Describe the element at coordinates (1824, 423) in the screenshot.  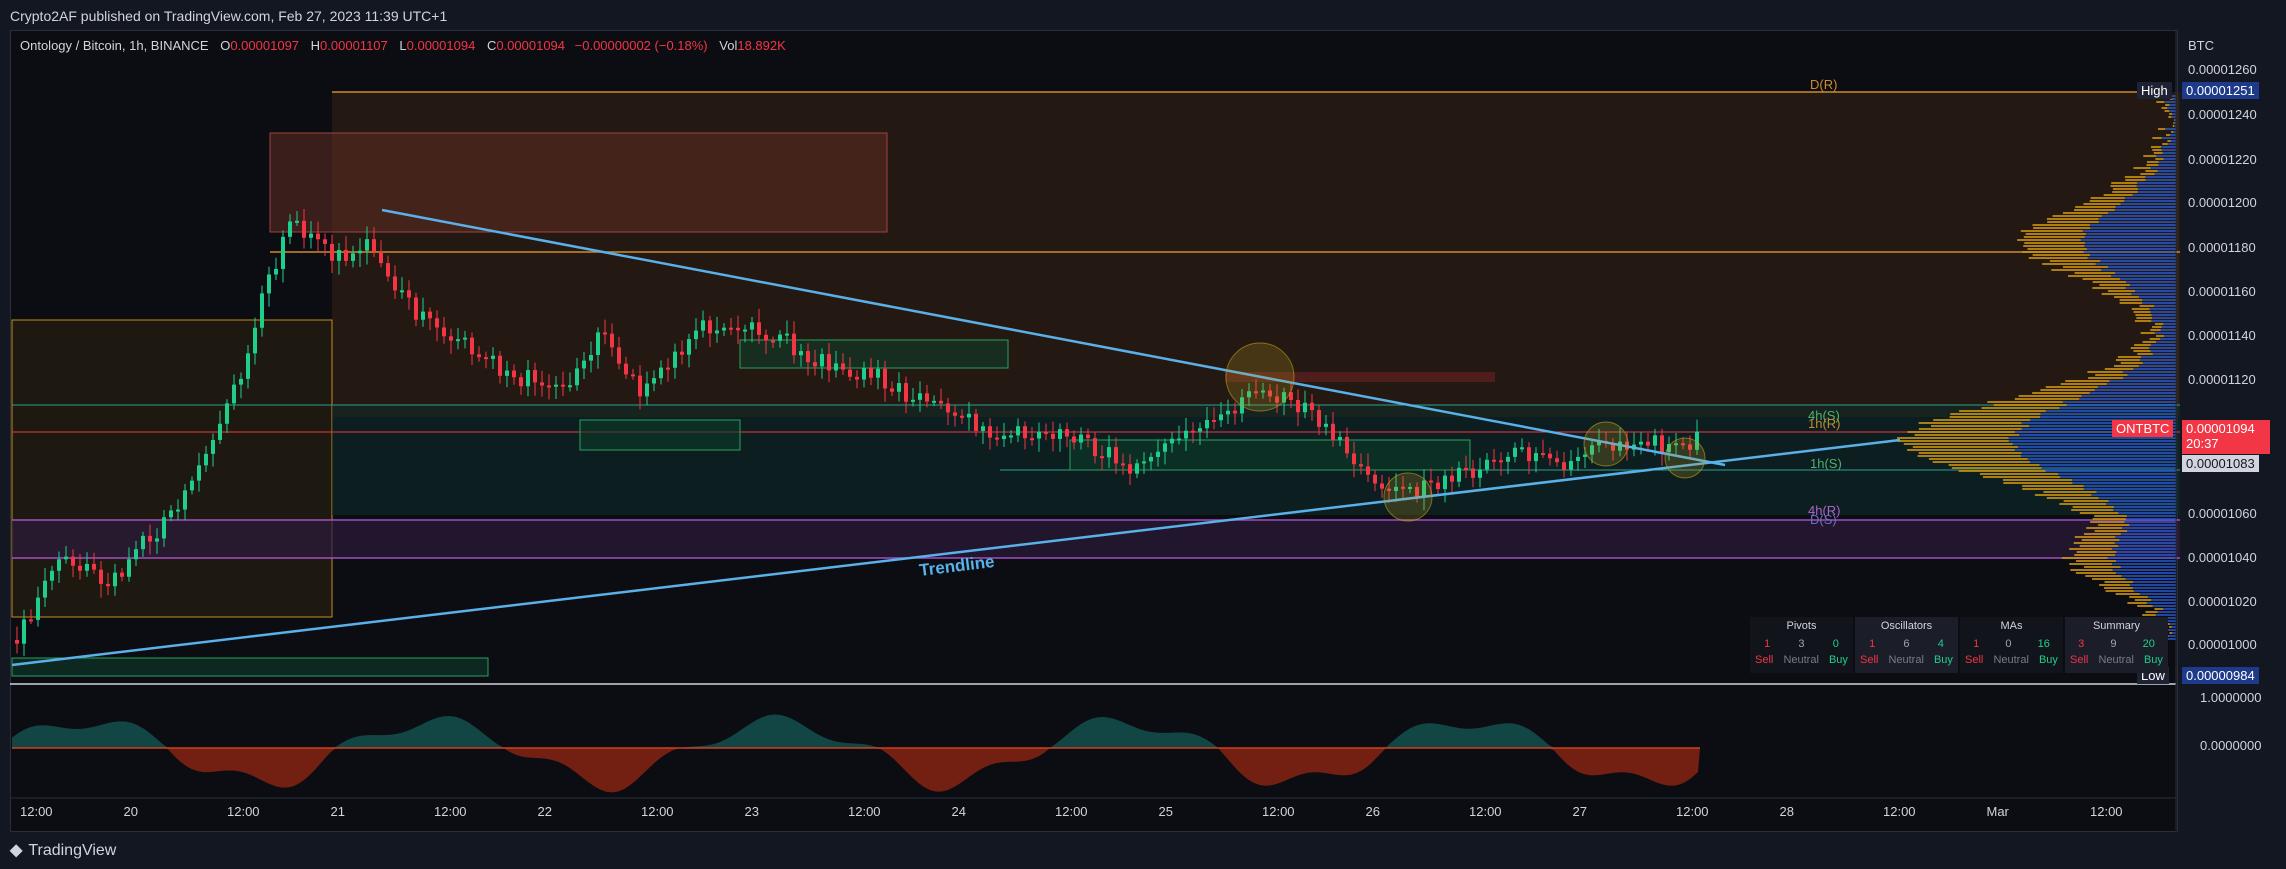
I see `h1-r-label: 1h(R)` at that location.